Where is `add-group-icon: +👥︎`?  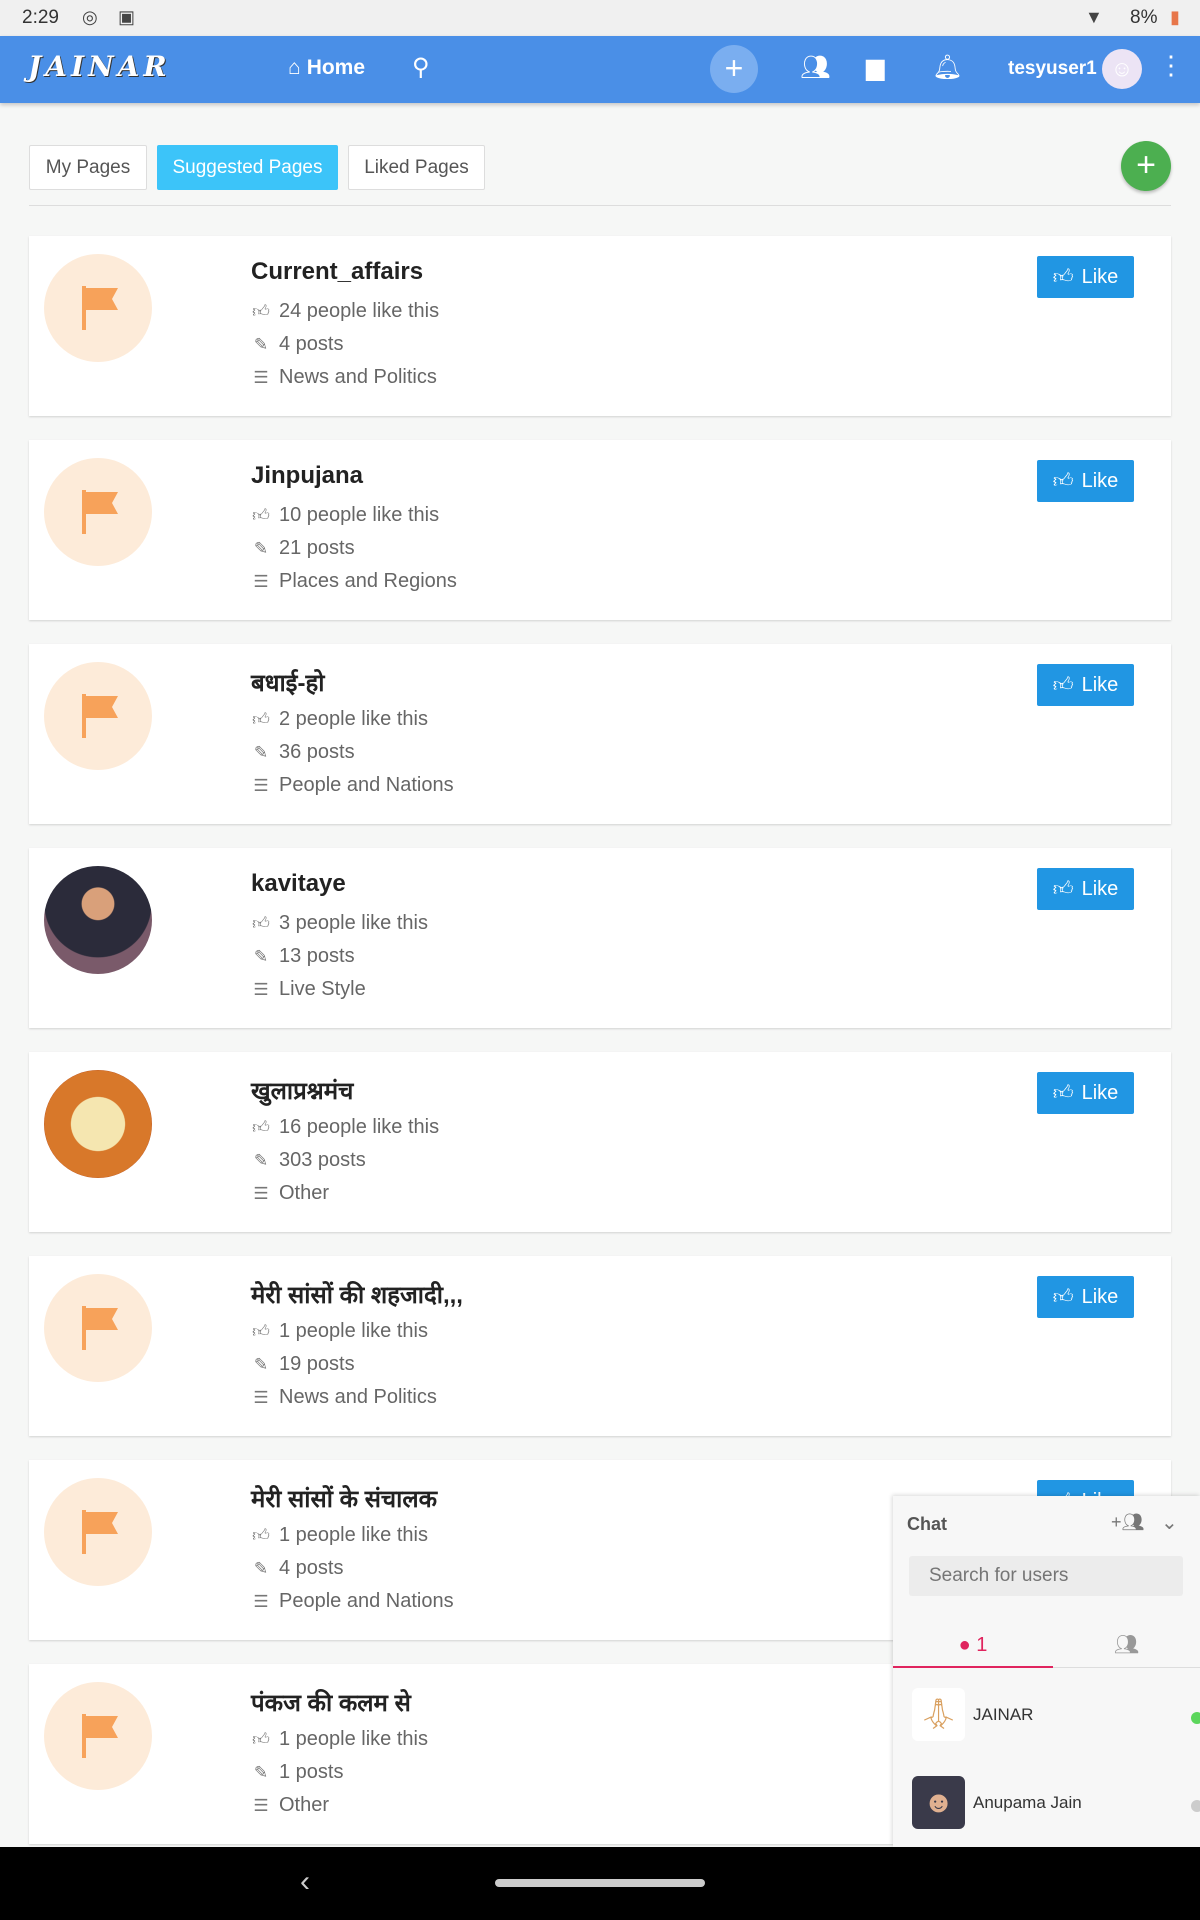 add-group-icon: +👥︎ is located at coordinates (1127, 1522).